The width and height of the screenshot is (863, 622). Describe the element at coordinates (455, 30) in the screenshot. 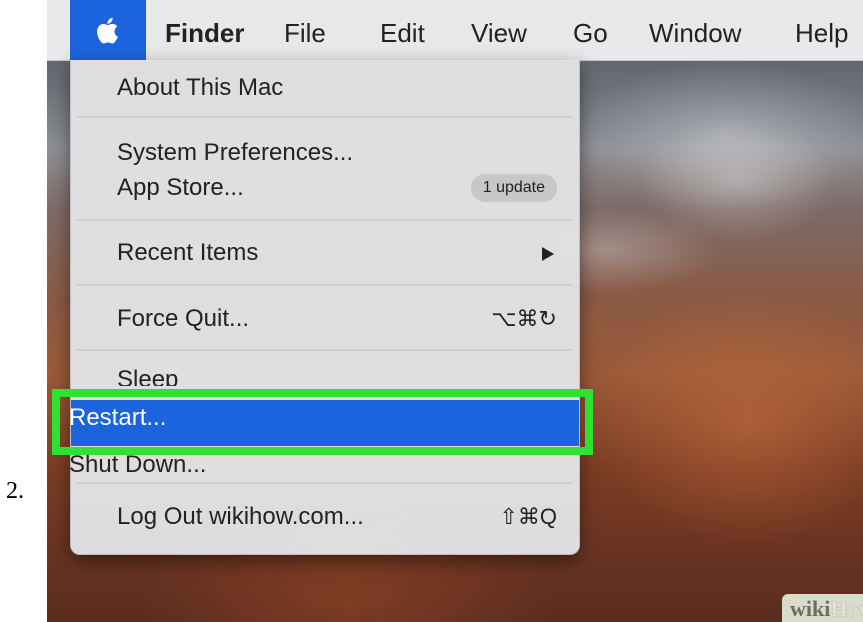

I see `menu-bar: Finder File Edit View Go Window Help` at that location.